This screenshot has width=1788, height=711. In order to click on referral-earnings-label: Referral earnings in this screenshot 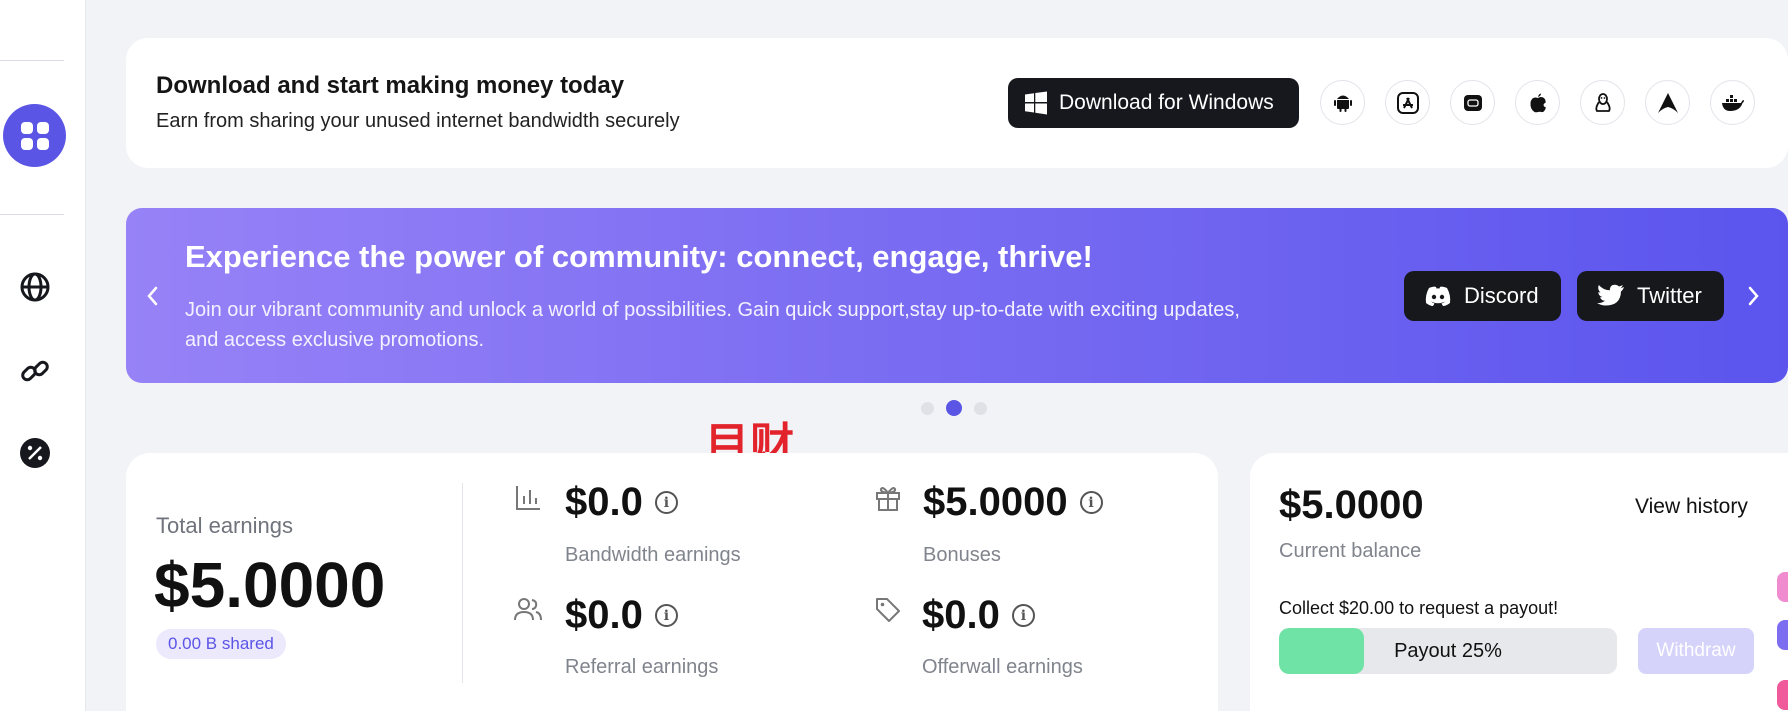, I will do `click(642, 667)`.